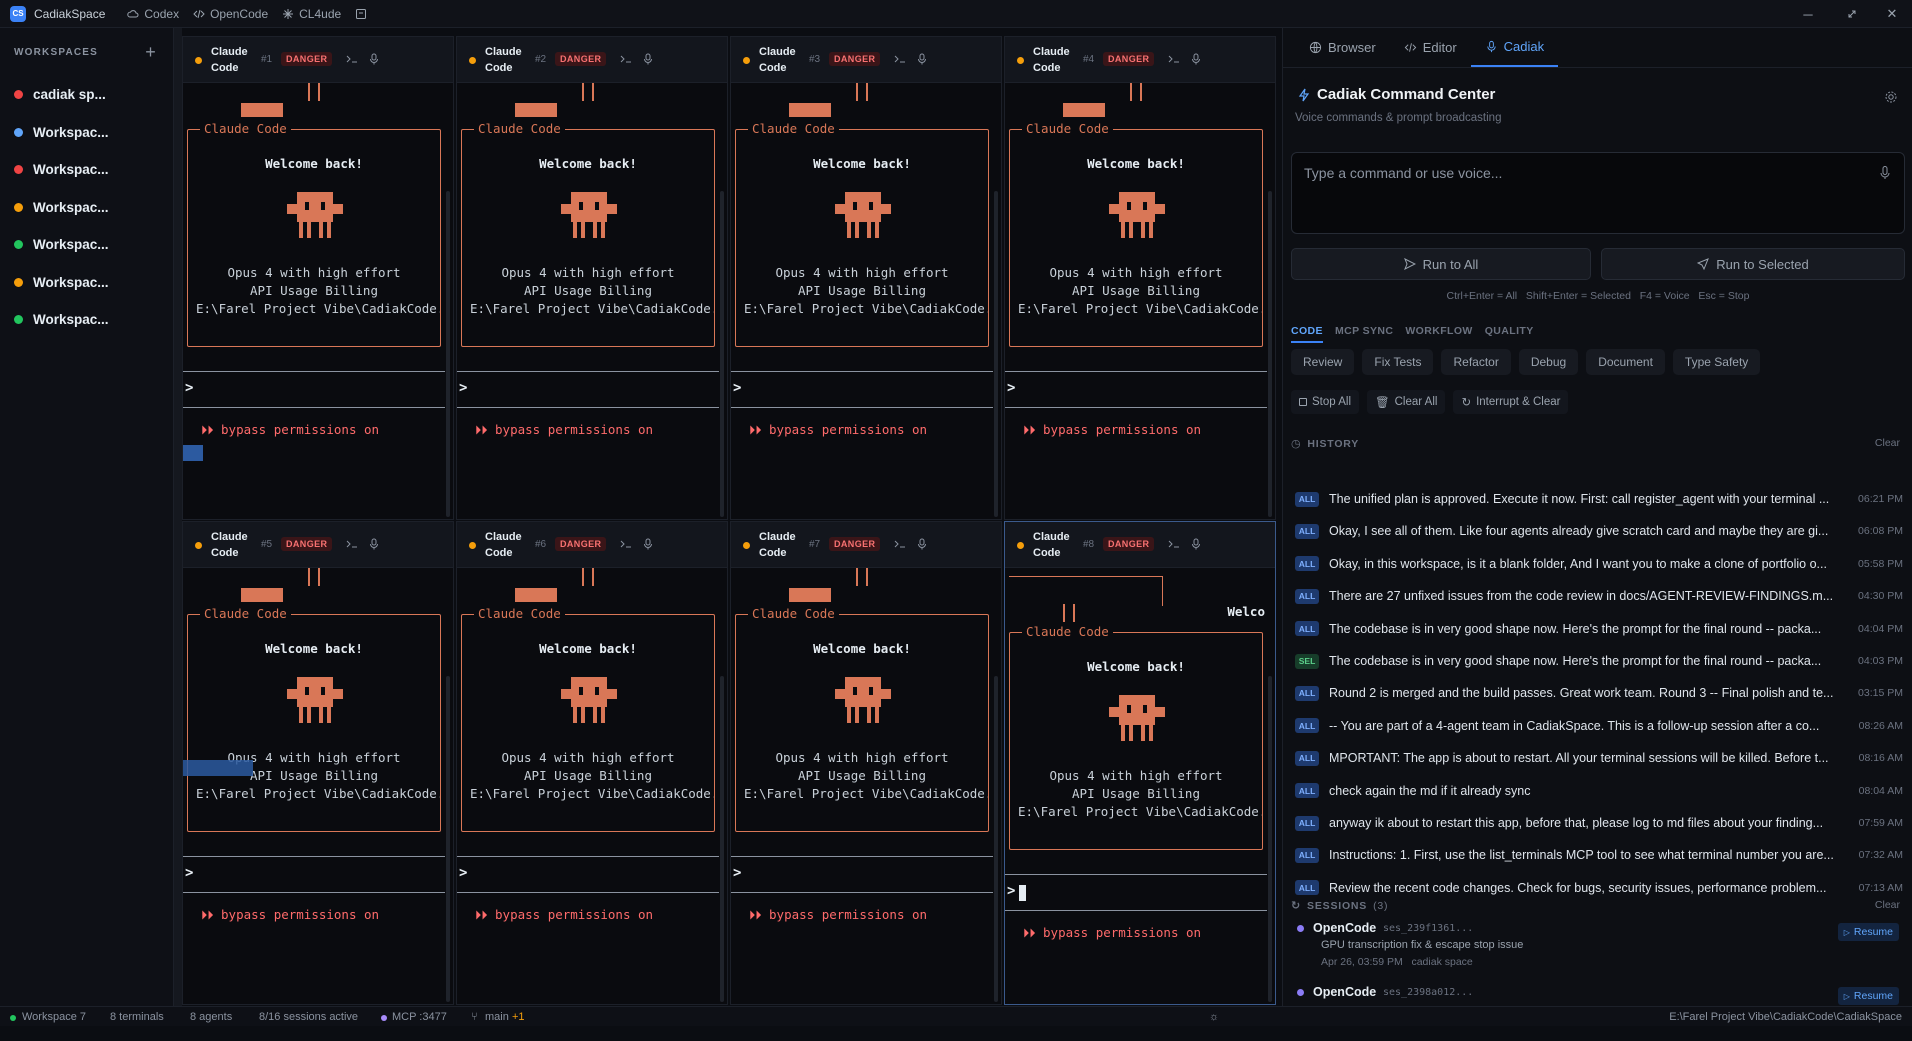 The width and height of the screenshot is (1912, 1041). What do you see at coordinates (1887, 905) in the screenshot?
I see `clear-sessions-button: Clear` at bounding box center [1887, 905].